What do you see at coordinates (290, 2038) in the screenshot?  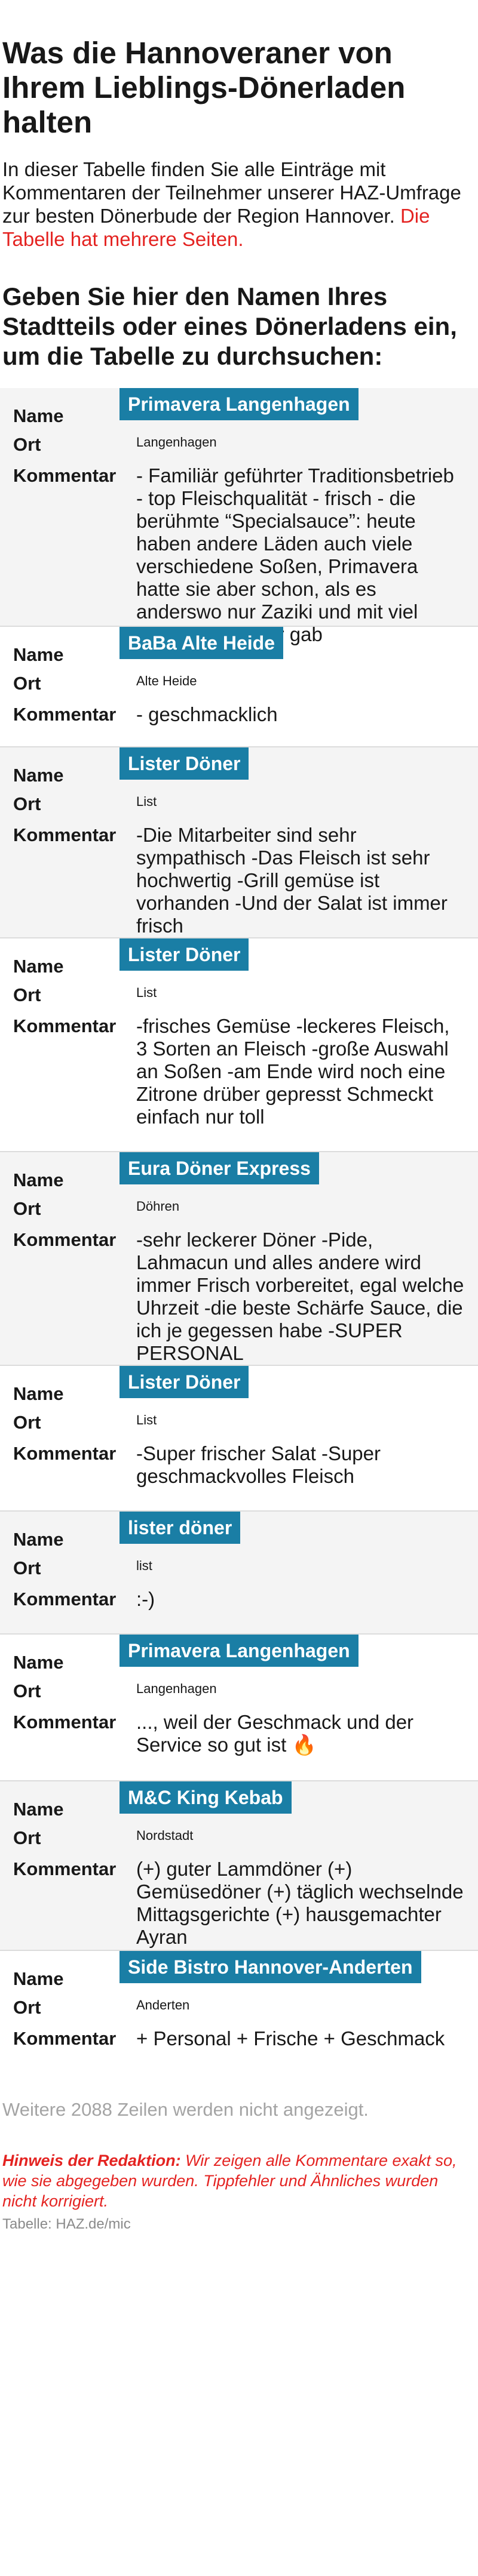 I see `kommentar-value: + Personal + Frische + Geschmack` at bounding box center [290, 2038].